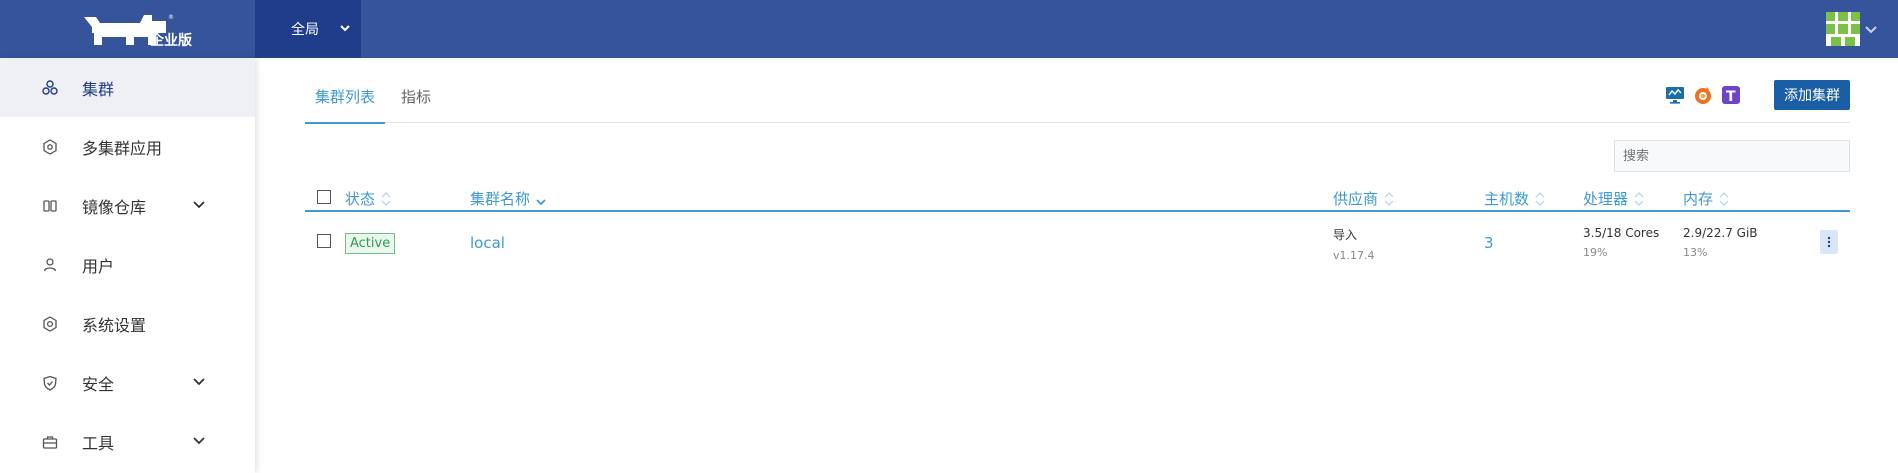  What do you see at coordinates (50, 146) in the screenshot?
I see `multi-cluster-app-icon` at bounding box center [50, 146].